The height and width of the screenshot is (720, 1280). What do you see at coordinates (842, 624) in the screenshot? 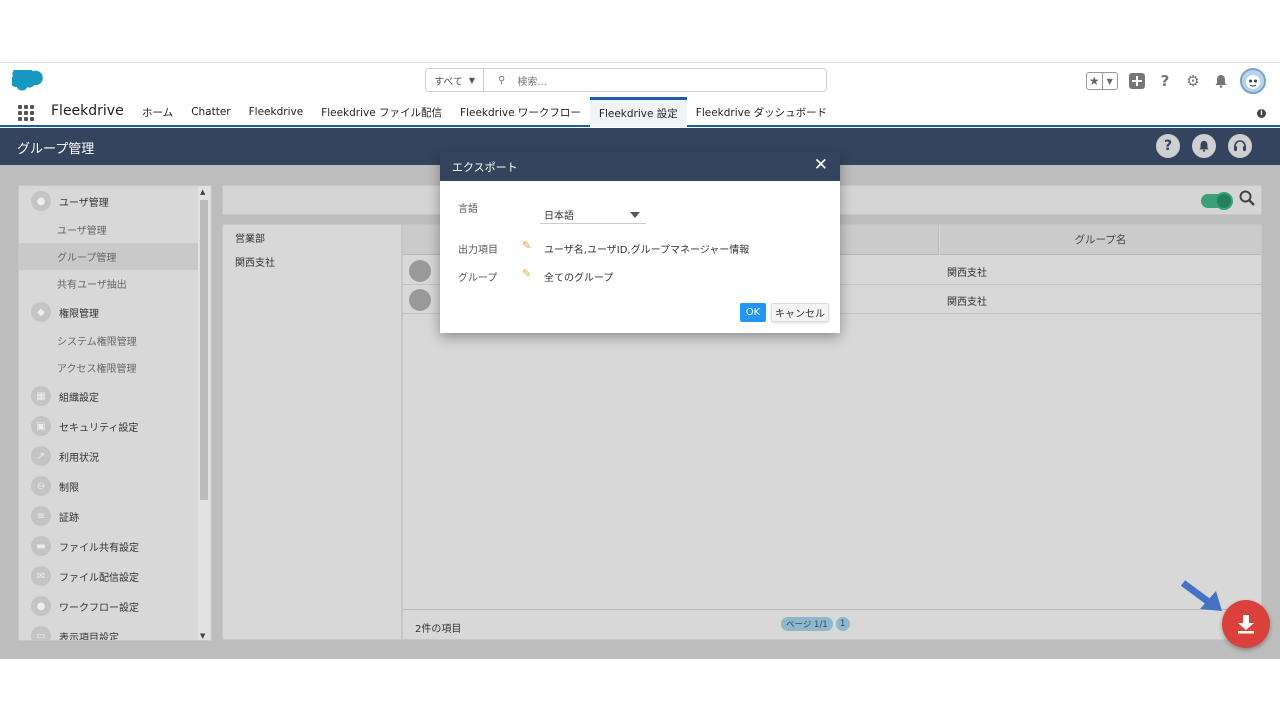
I see `page-button: 1` at bounding box center [842, 624].